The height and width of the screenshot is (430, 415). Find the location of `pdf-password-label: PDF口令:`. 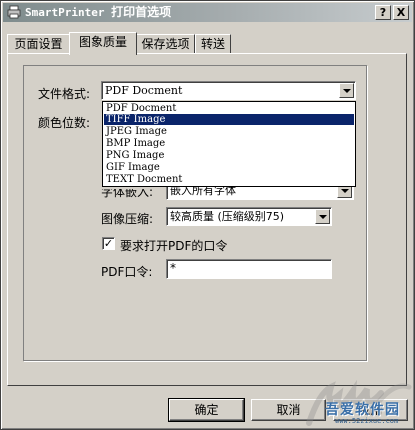

pdf-password-label: PDF口令: is located at coordinates (127, 272).